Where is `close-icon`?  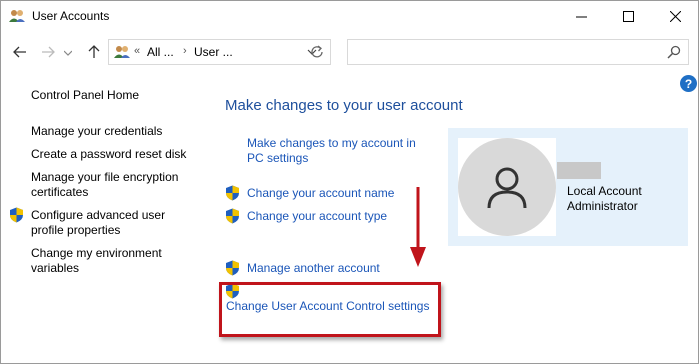
close-icon is located at coordinates (675, 16).